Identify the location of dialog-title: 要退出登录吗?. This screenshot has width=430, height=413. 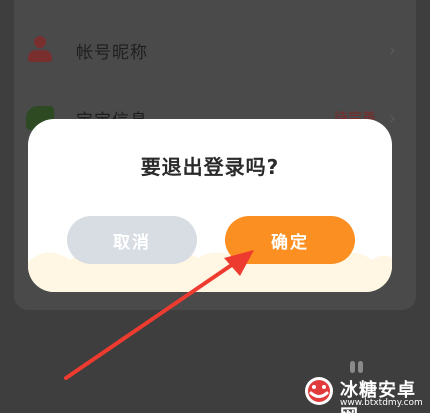
(210, 167).